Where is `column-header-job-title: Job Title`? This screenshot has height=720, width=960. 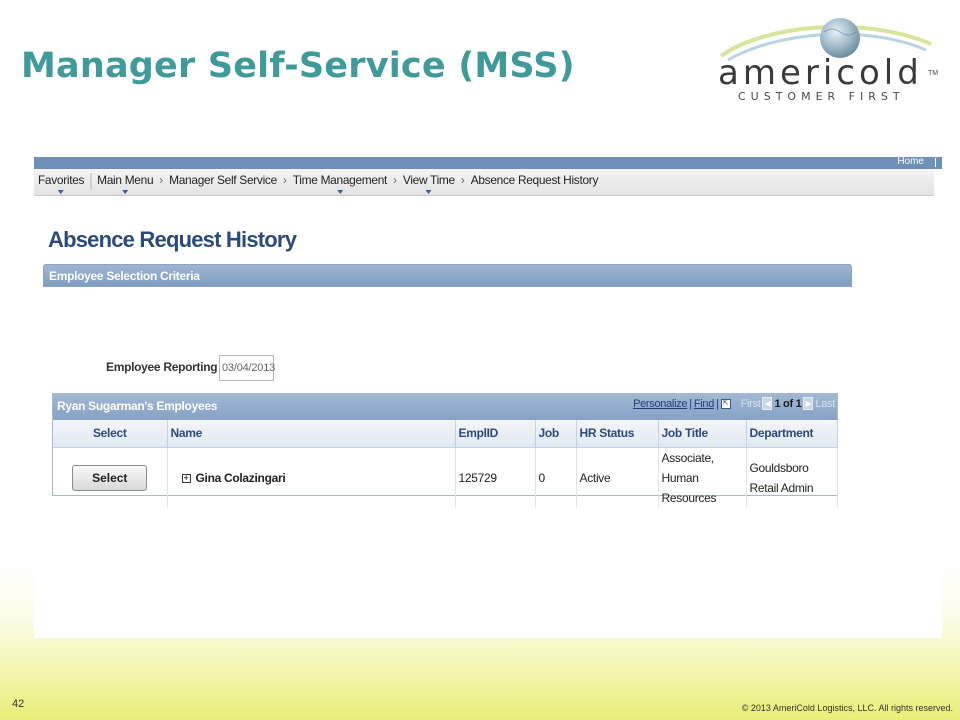
column-header-job-title: Job Title is located at coordinates (702, 434).